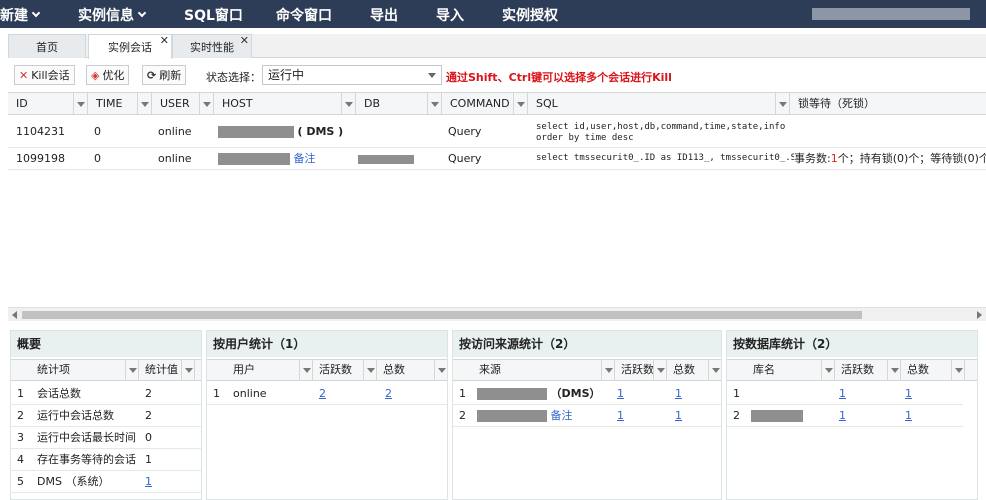 This screenshot has width=986, height=500. Describe the element at coordinates (120, 104) in the screenshot. I see `col-time: TIME` at that location.